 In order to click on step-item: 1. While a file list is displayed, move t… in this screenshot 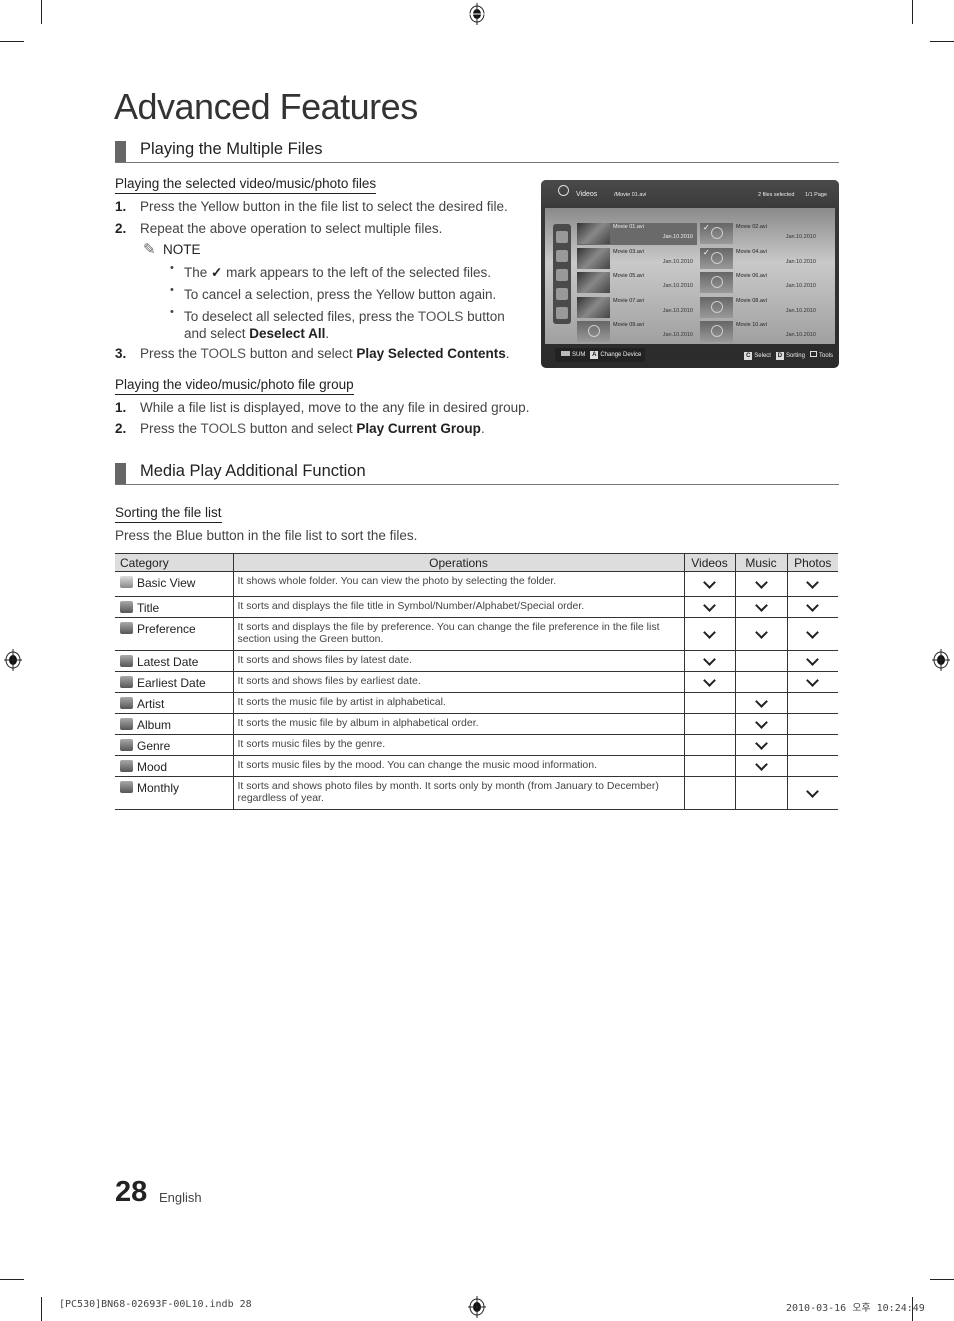, I will do `click(322, 407)`.